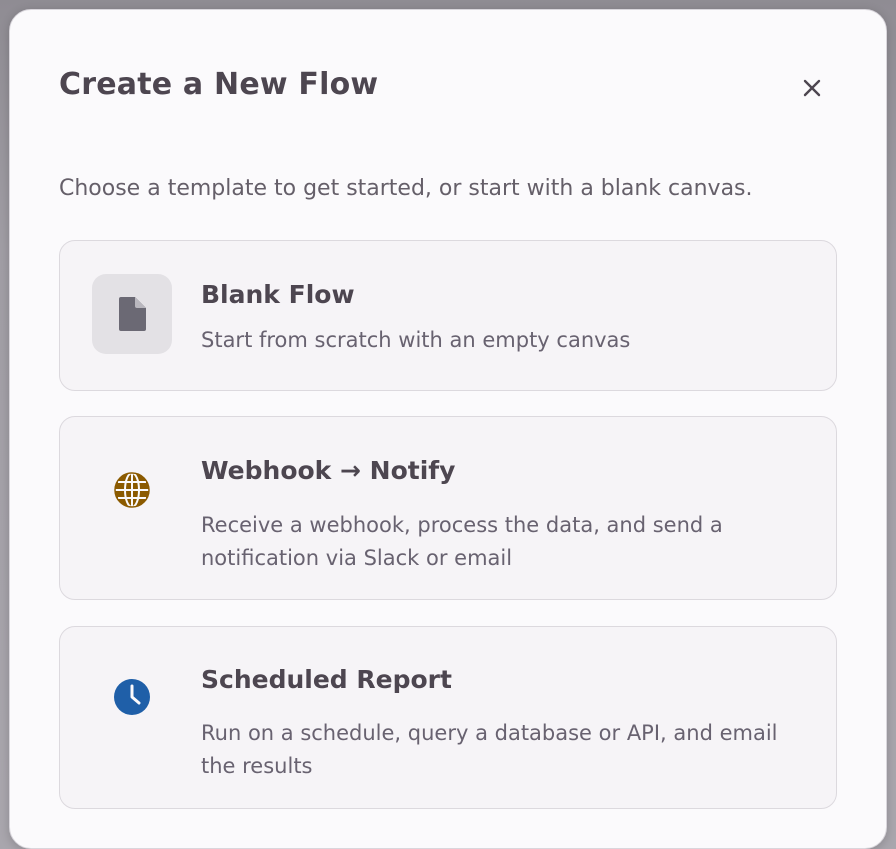 This screenshot has width=896, height=849. What do you see at coordinates (328, 470) in the screenshot?
I see `template-title: Webhook → Notify` at bounding box center [328, 470].